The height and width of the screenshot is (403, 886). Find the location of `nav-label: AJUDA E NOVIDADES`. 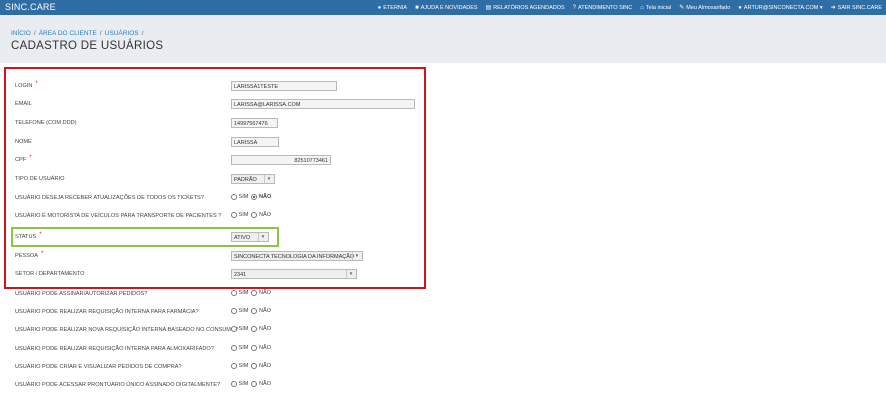

nav-label: AJUDA E NOVIDADES is located at coordinates (449, 7).